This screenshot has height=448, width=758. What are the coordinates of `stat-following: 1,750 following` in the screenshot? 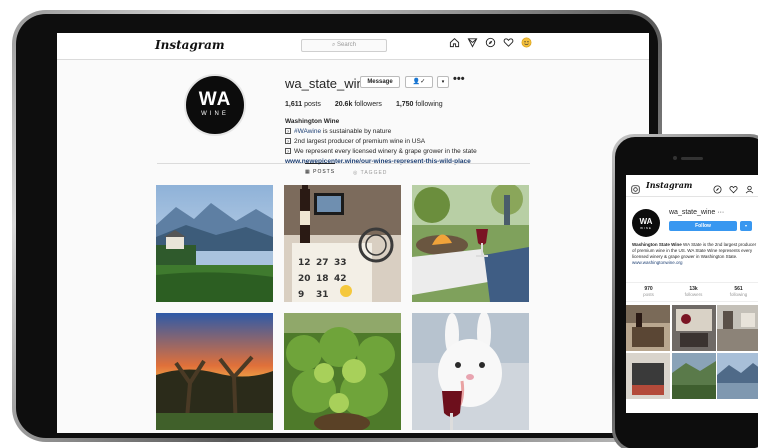 It's located at (419, 104).